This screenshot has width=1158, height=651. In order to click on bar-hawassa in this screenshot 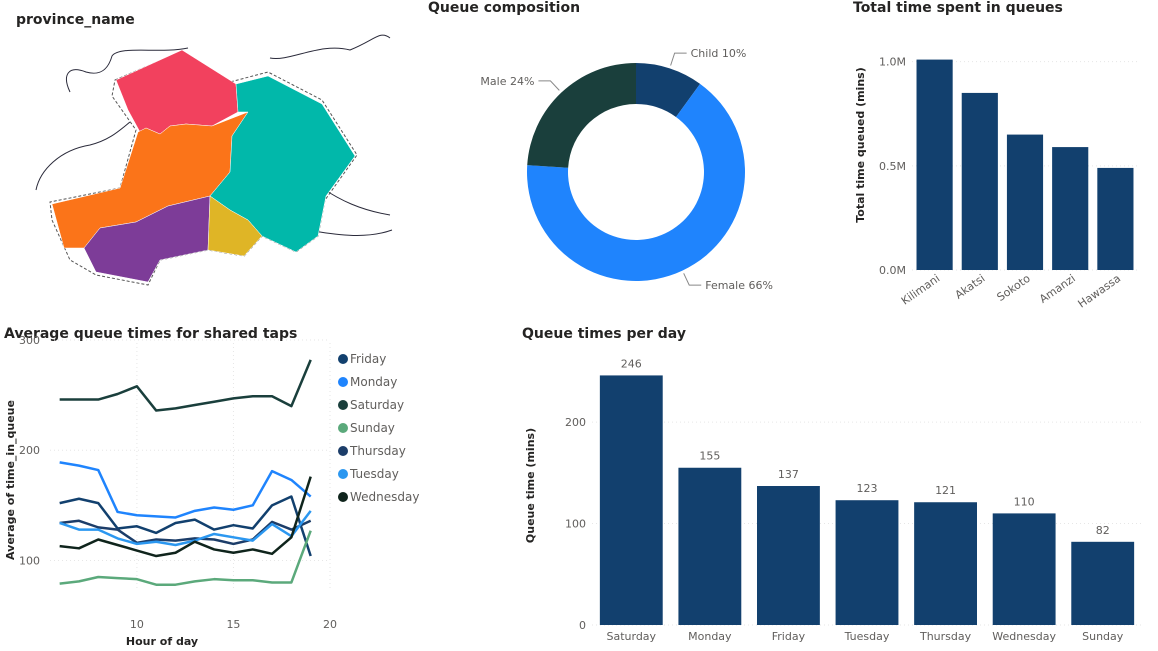, I will do `click(1115, 218)`.